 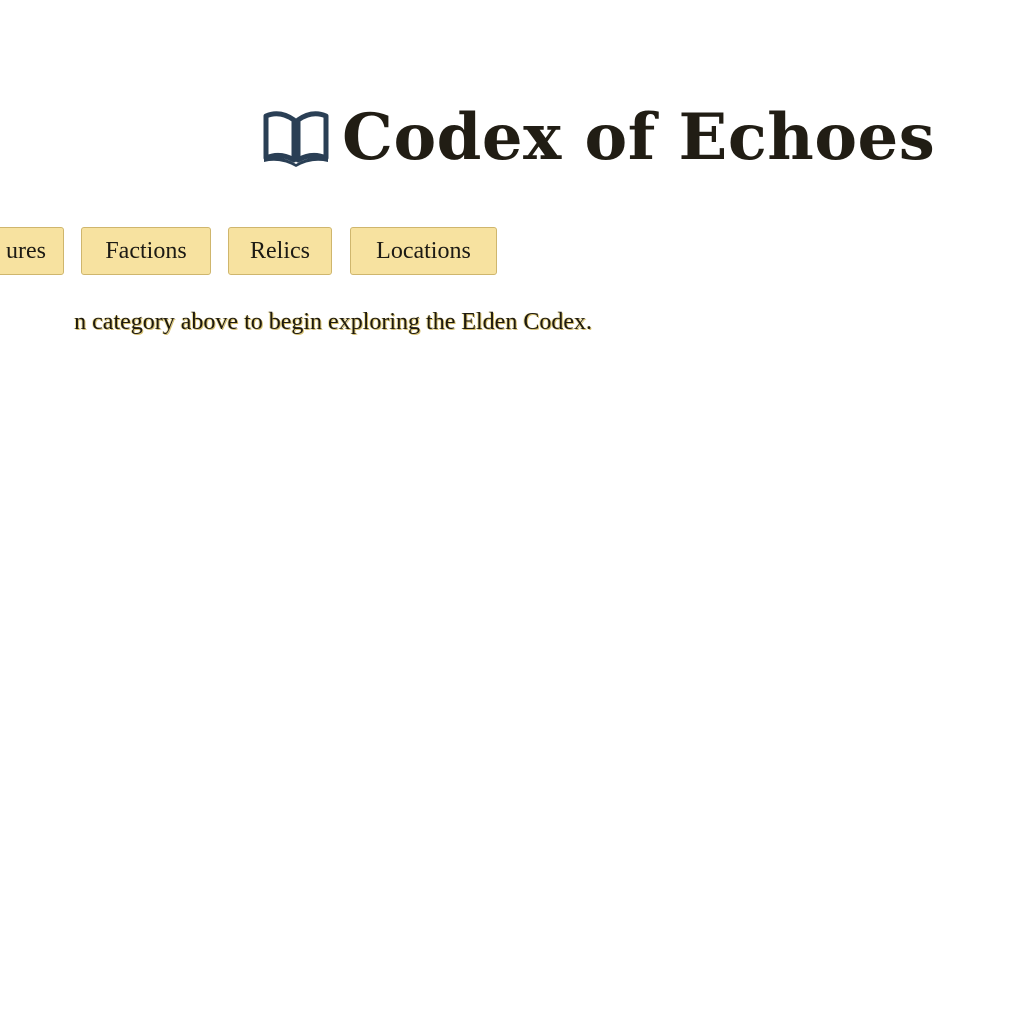 I want to click on app-header: Codex of Echoes, so click(x=598, y=138).